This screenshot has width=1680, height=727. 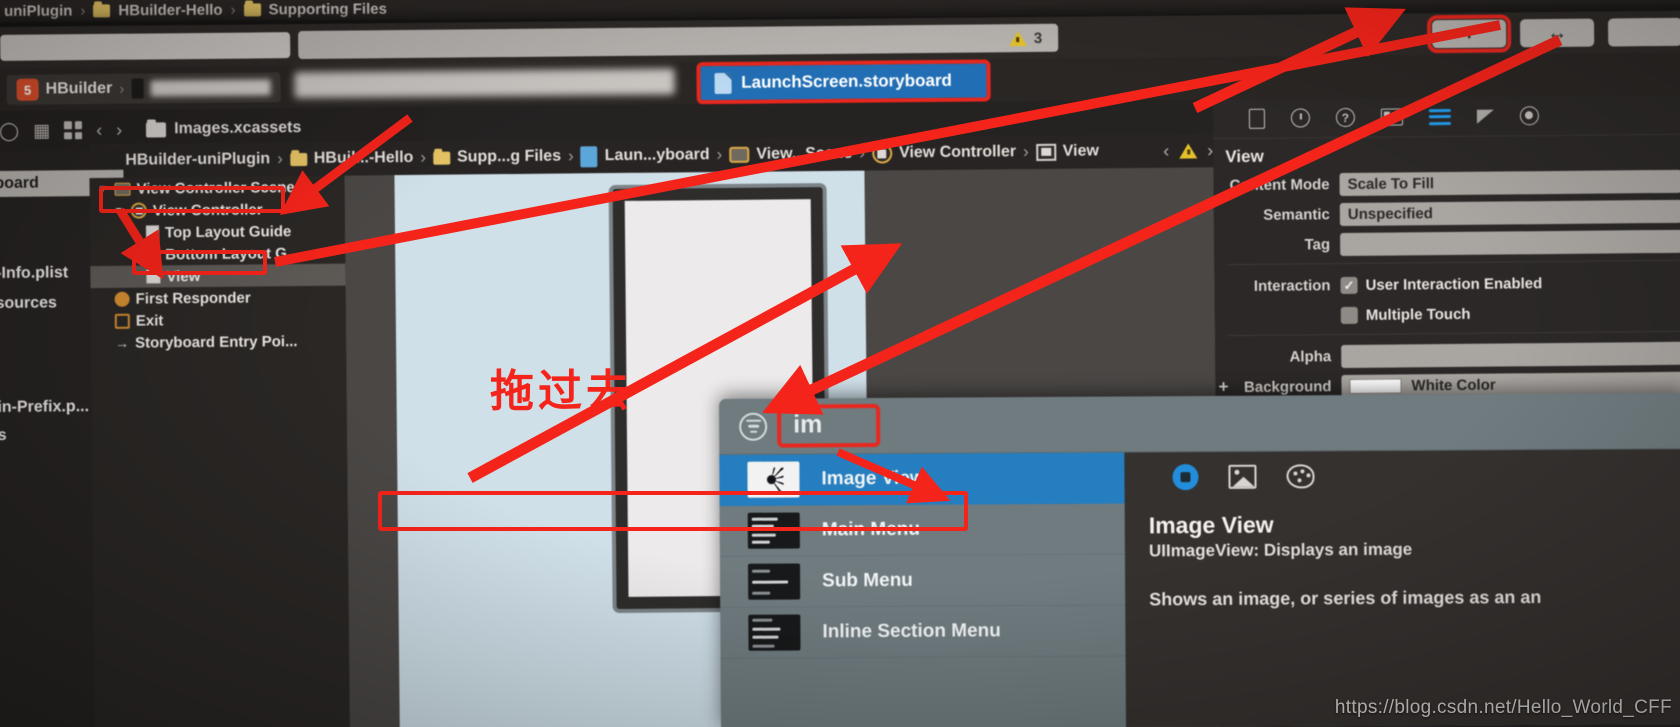 What do you see at coordinates (774, 581) in the screenshot?
I see `sub-menu-thumb` at bounding box center [774, 581].